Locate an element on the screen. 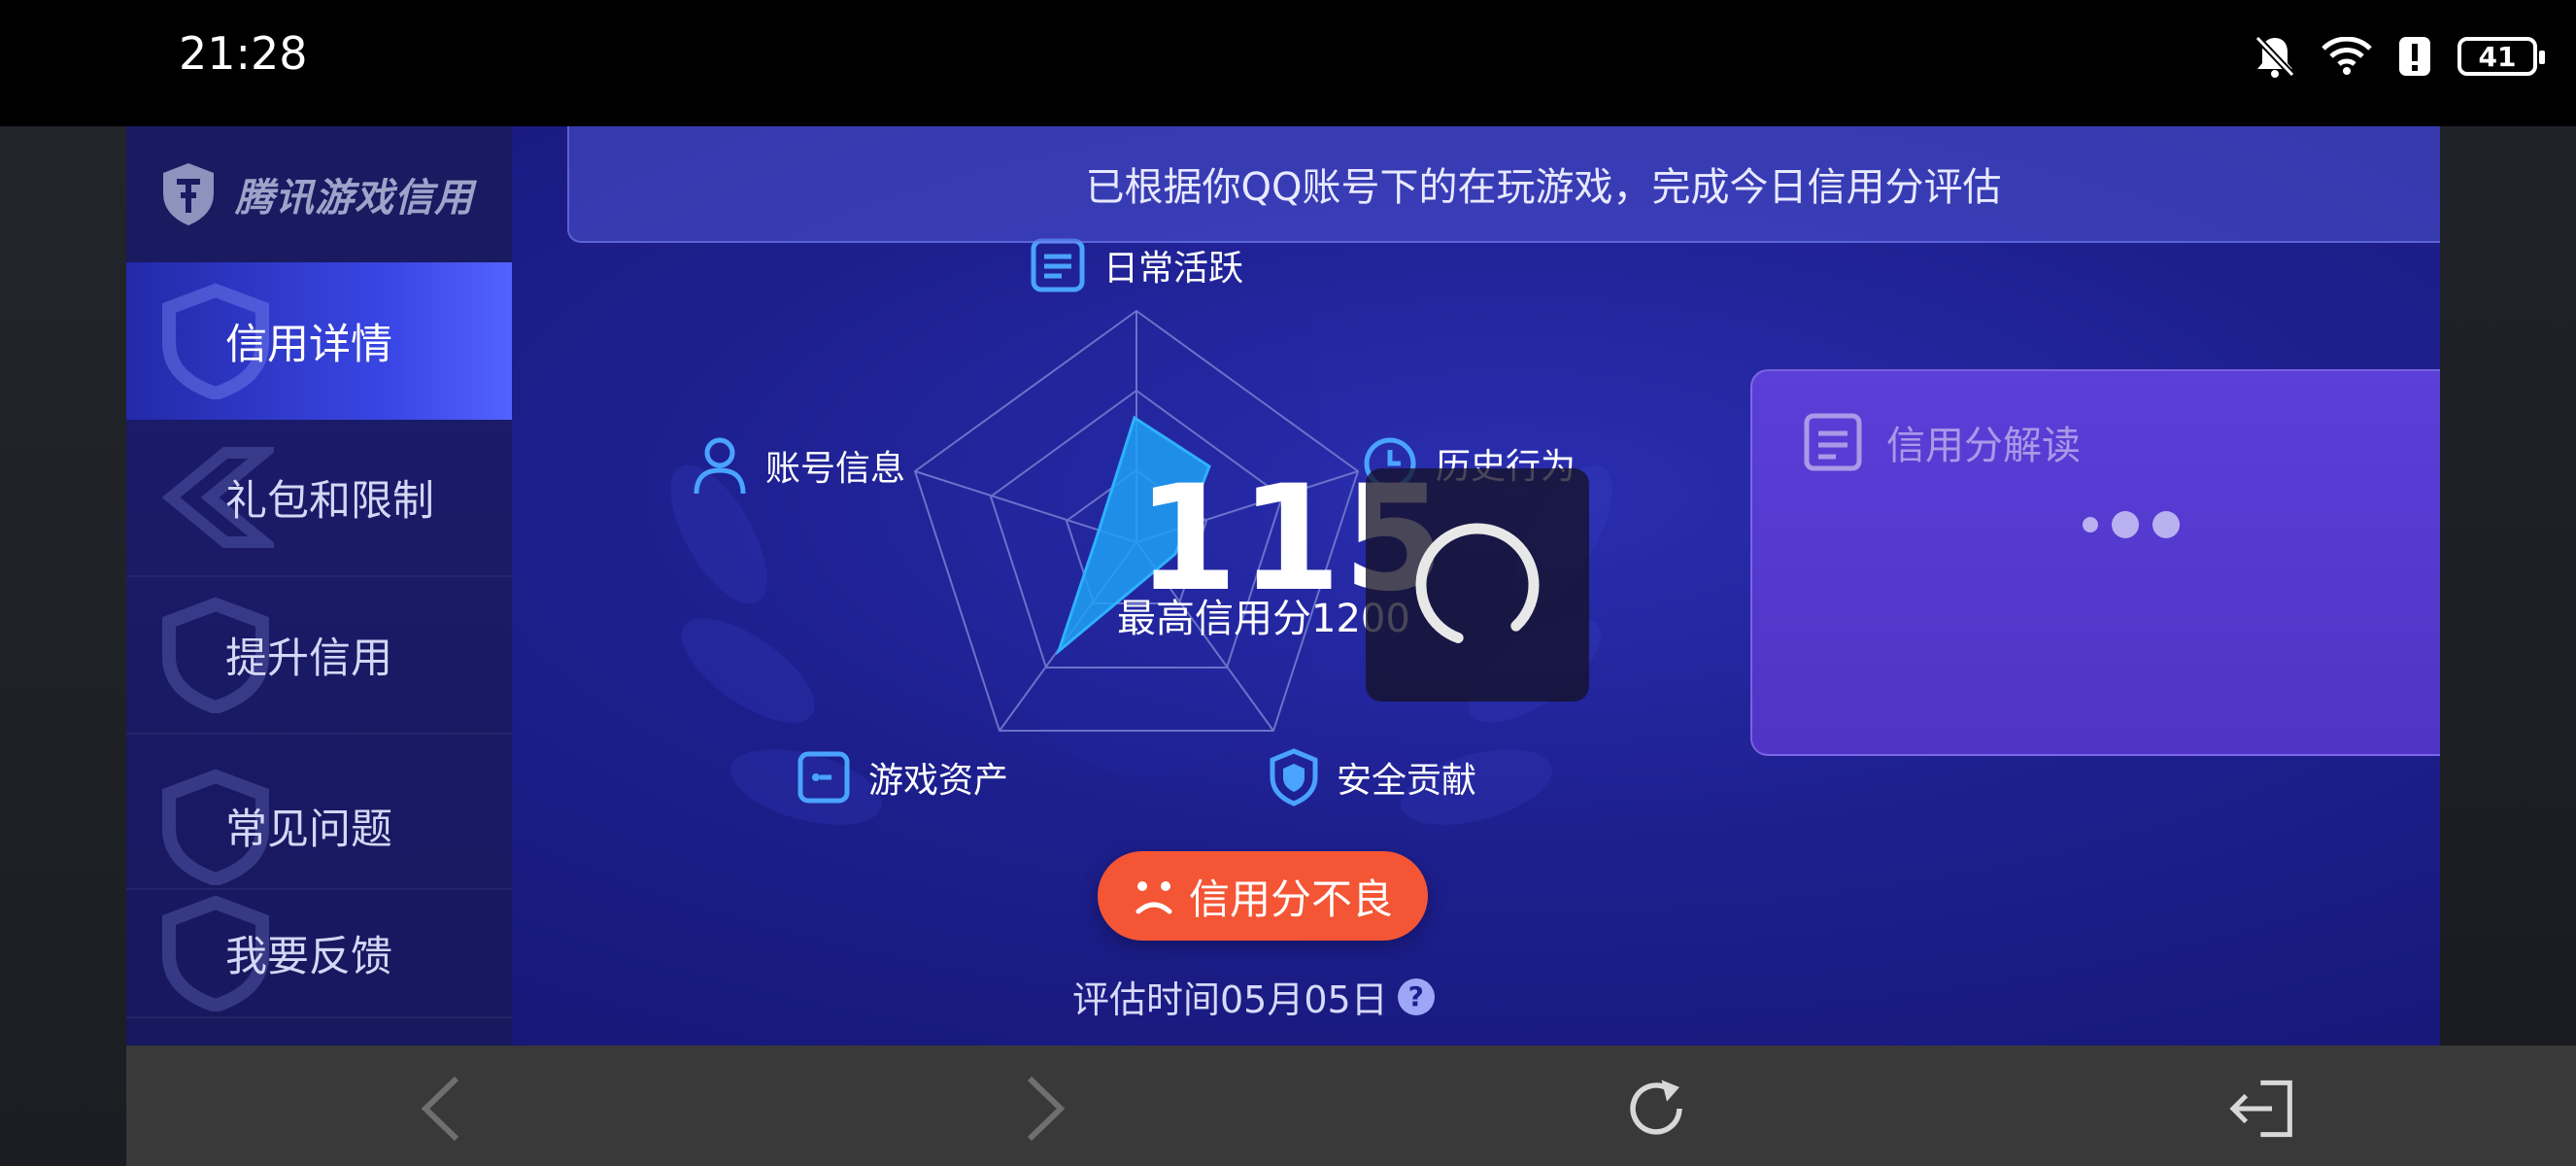  alert-icon is located at coordinates (2414, 56).